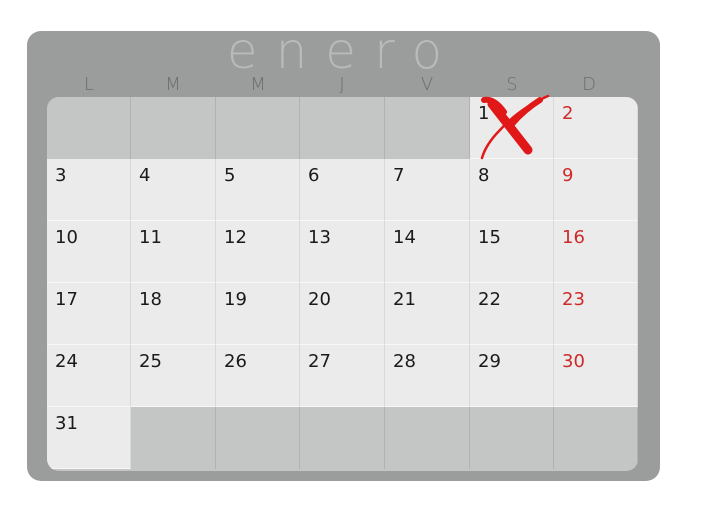  Describe the element at coordinates (404, 299) in the screenshot. I see `day-number: 21` at that location.